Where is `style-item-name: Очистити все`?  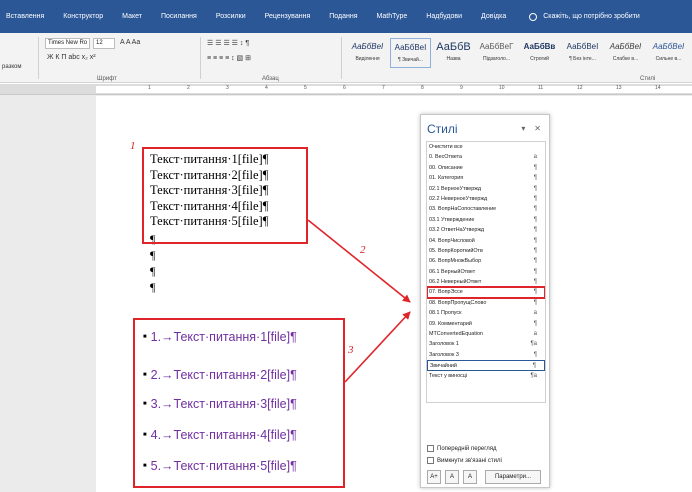
style-item-name: Очистити все is located at coordinates (446, 147).